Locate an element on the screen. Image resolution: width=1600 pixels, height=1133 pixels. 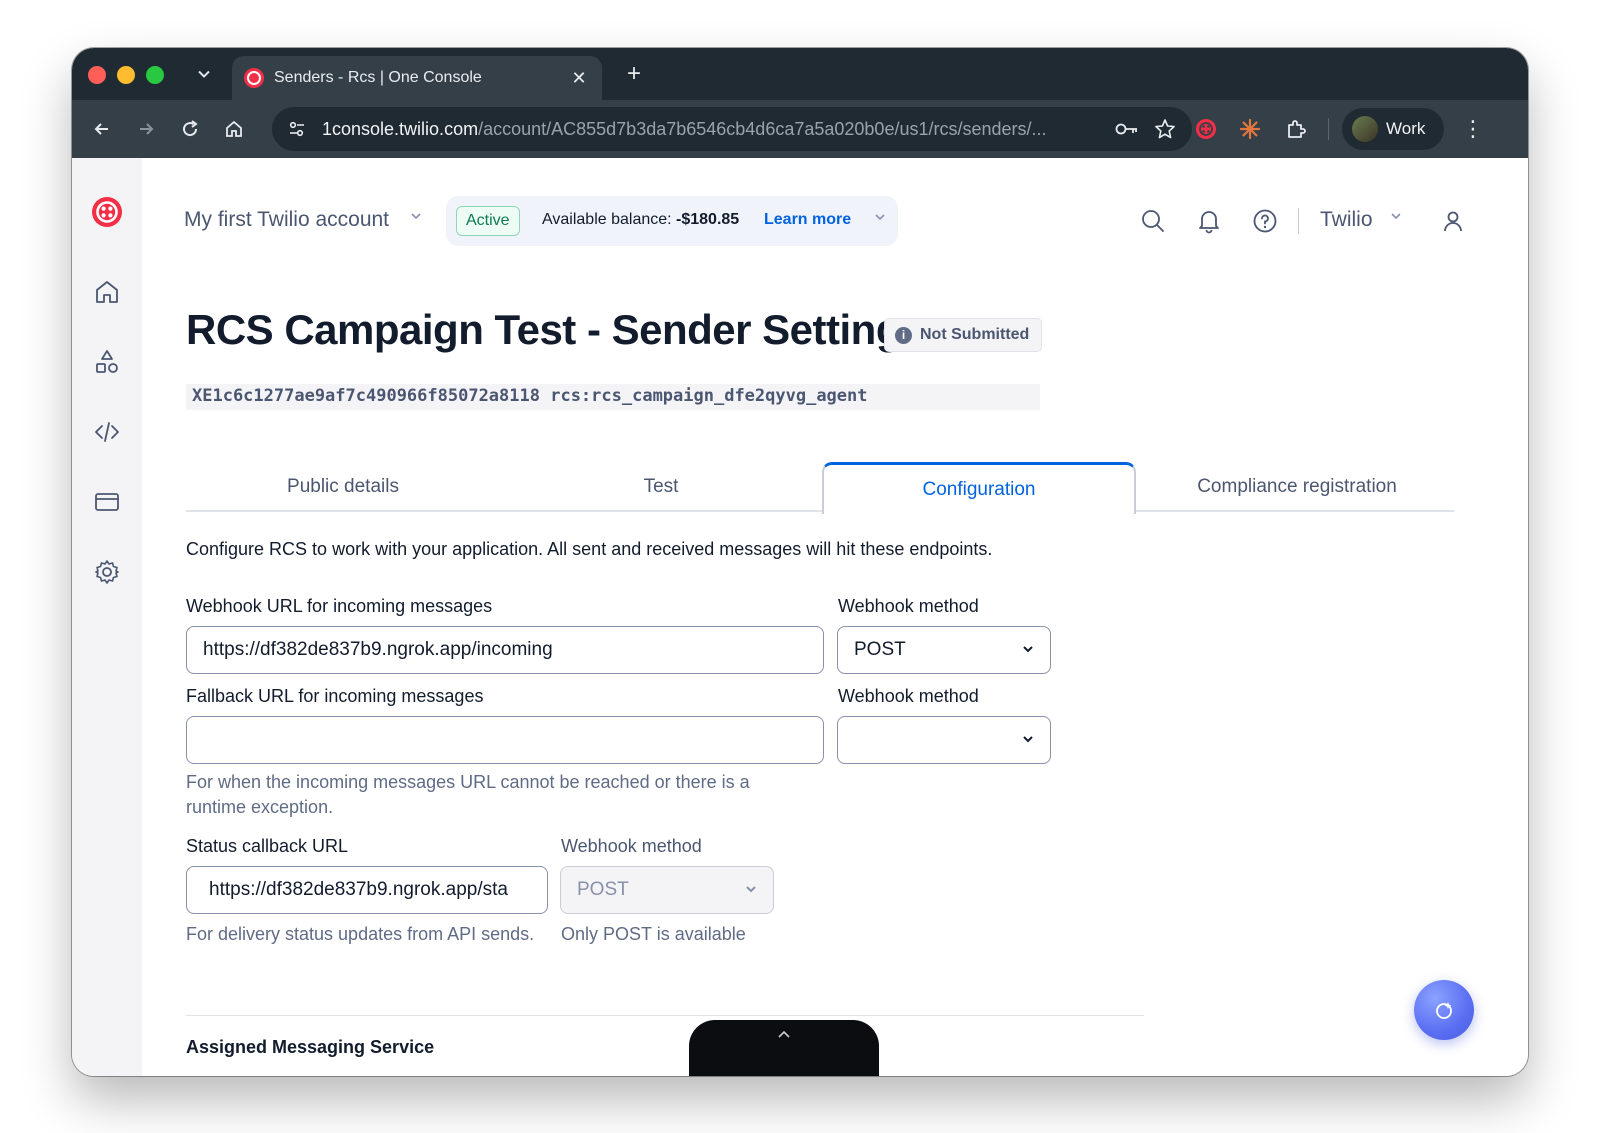
bottom-drawer-handle is located at coordinates (784, 1048).